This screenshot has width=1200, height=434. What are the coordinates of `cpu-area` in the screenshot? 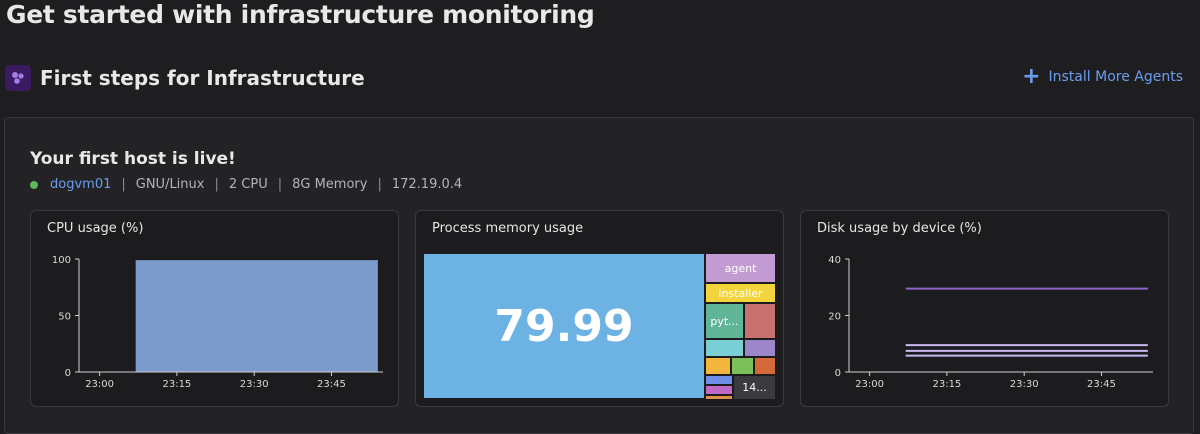 It's located at (256, 316).